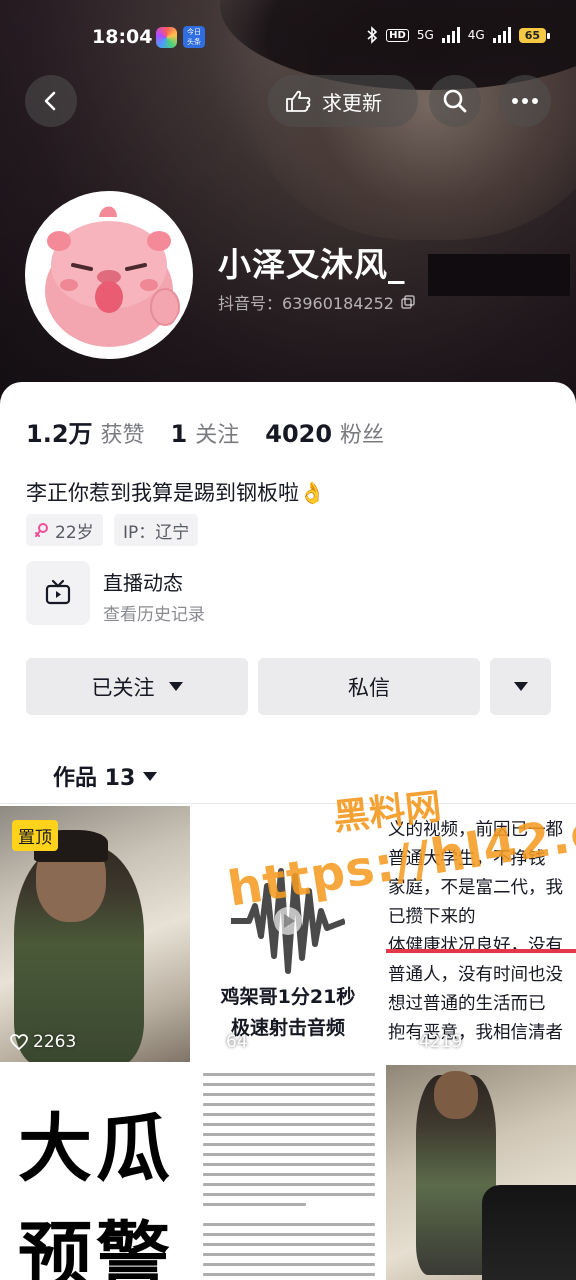 This screenshot has height=1280, width=576. I want to click on tab-divider, so click(288, 803).